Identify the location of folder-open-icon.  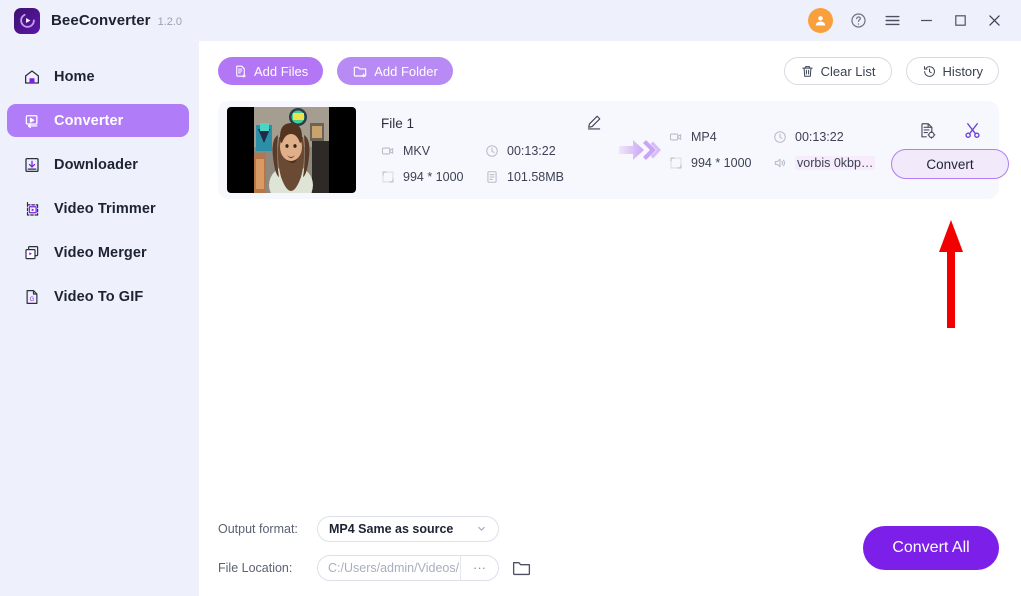
(522, 568).